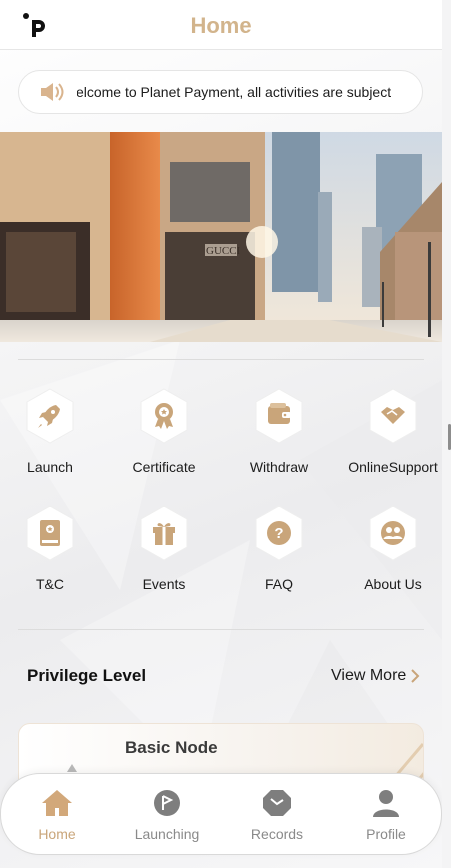  I want to click on grid-item-certificate: Certificate, so click(164, 438).